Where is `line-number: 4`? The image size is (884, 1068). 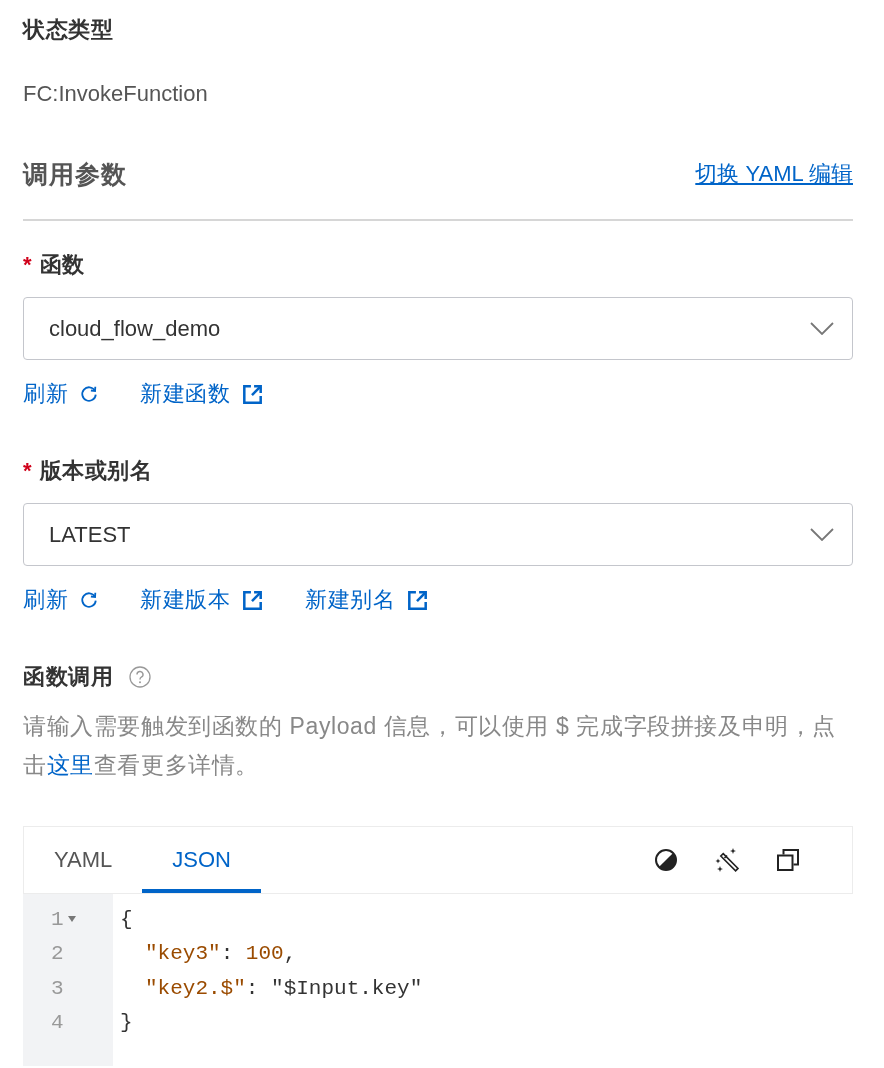
line-number: 4 is located at coordinates (57, 1023).